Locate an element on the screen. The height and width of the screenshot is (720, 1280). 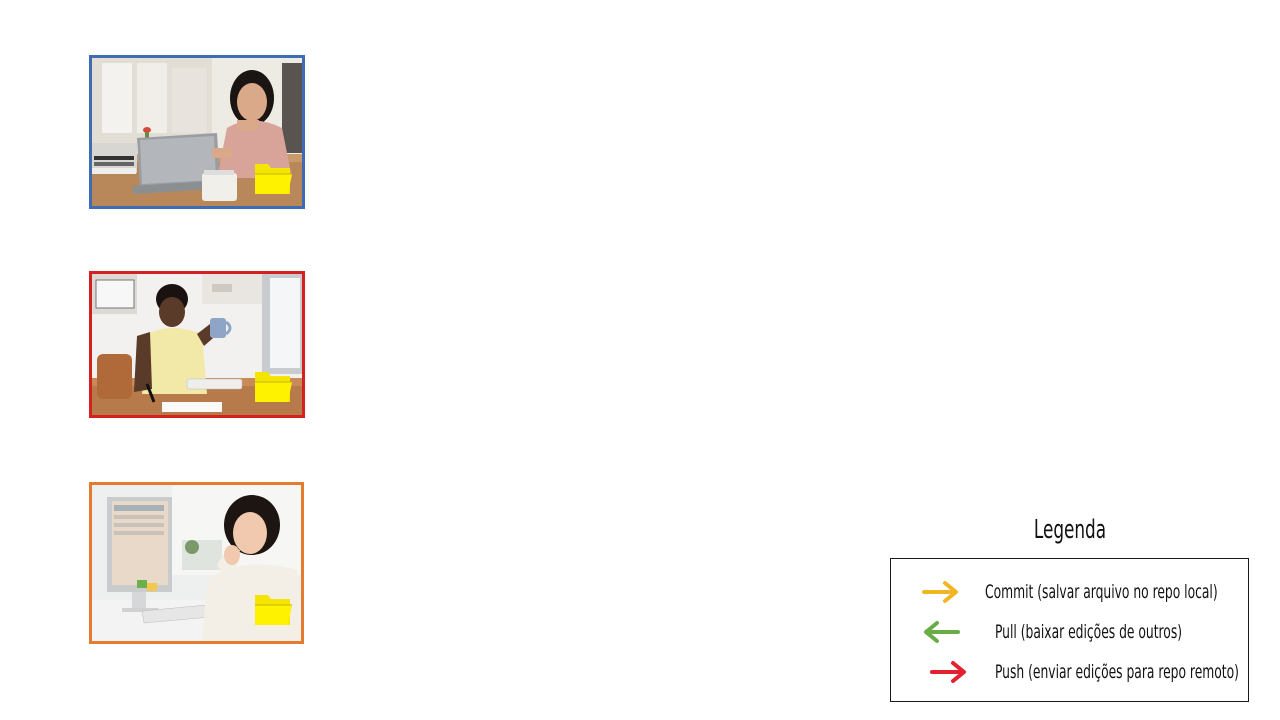
woman-laptop-photo is located at coordinates (197, 132).